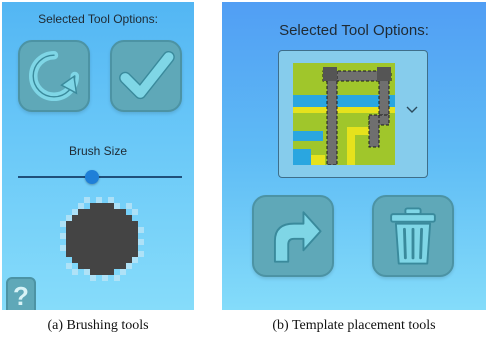  I want to click on caption-a: (a) Brushing tools, so click(98, 325).